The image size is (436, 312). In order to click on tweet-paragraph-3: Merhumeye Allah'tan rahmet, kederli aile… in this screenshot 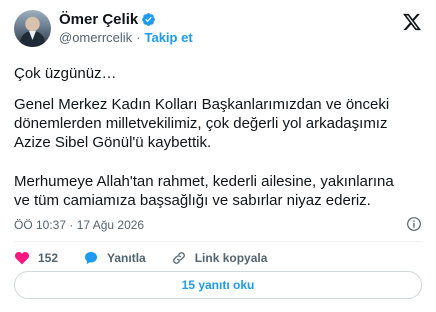, I will do `click(204, 191)`.